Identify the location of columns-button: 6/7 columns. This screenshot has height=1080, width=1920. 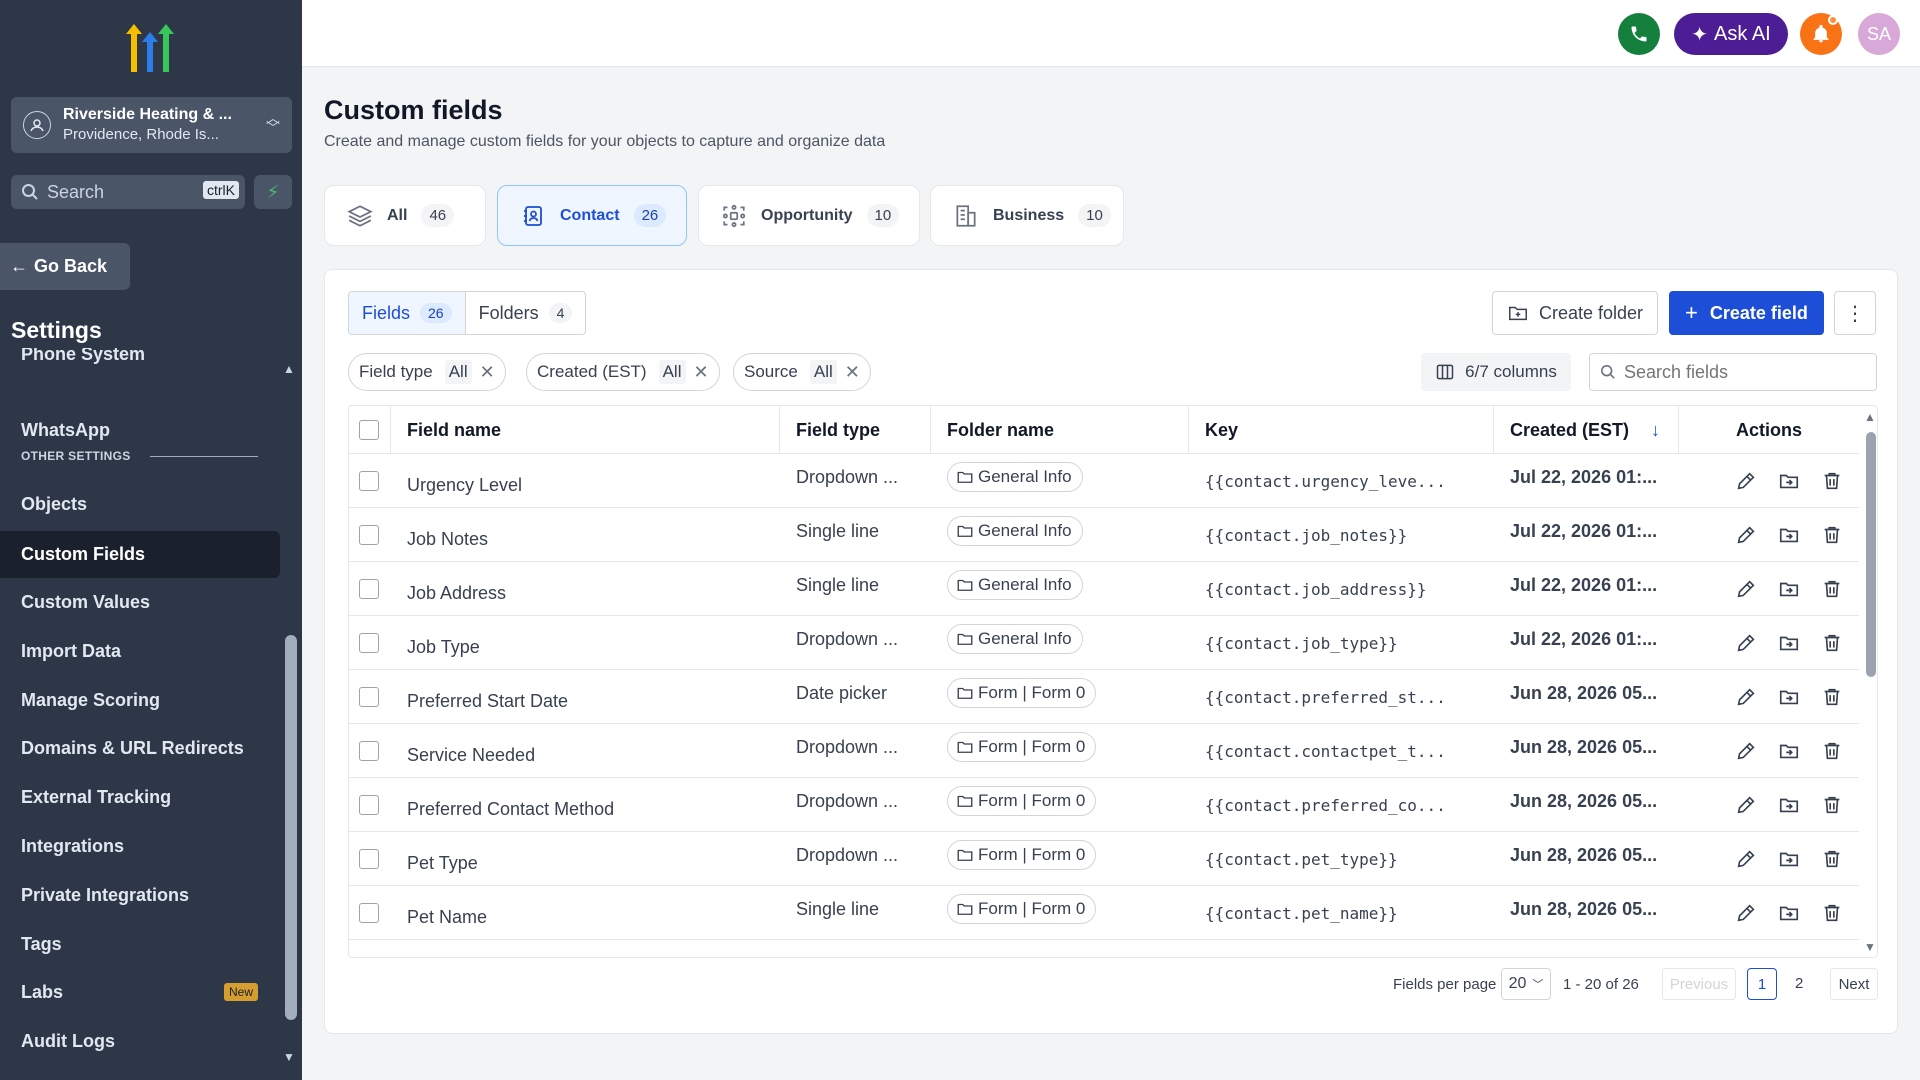
(1496, 372).